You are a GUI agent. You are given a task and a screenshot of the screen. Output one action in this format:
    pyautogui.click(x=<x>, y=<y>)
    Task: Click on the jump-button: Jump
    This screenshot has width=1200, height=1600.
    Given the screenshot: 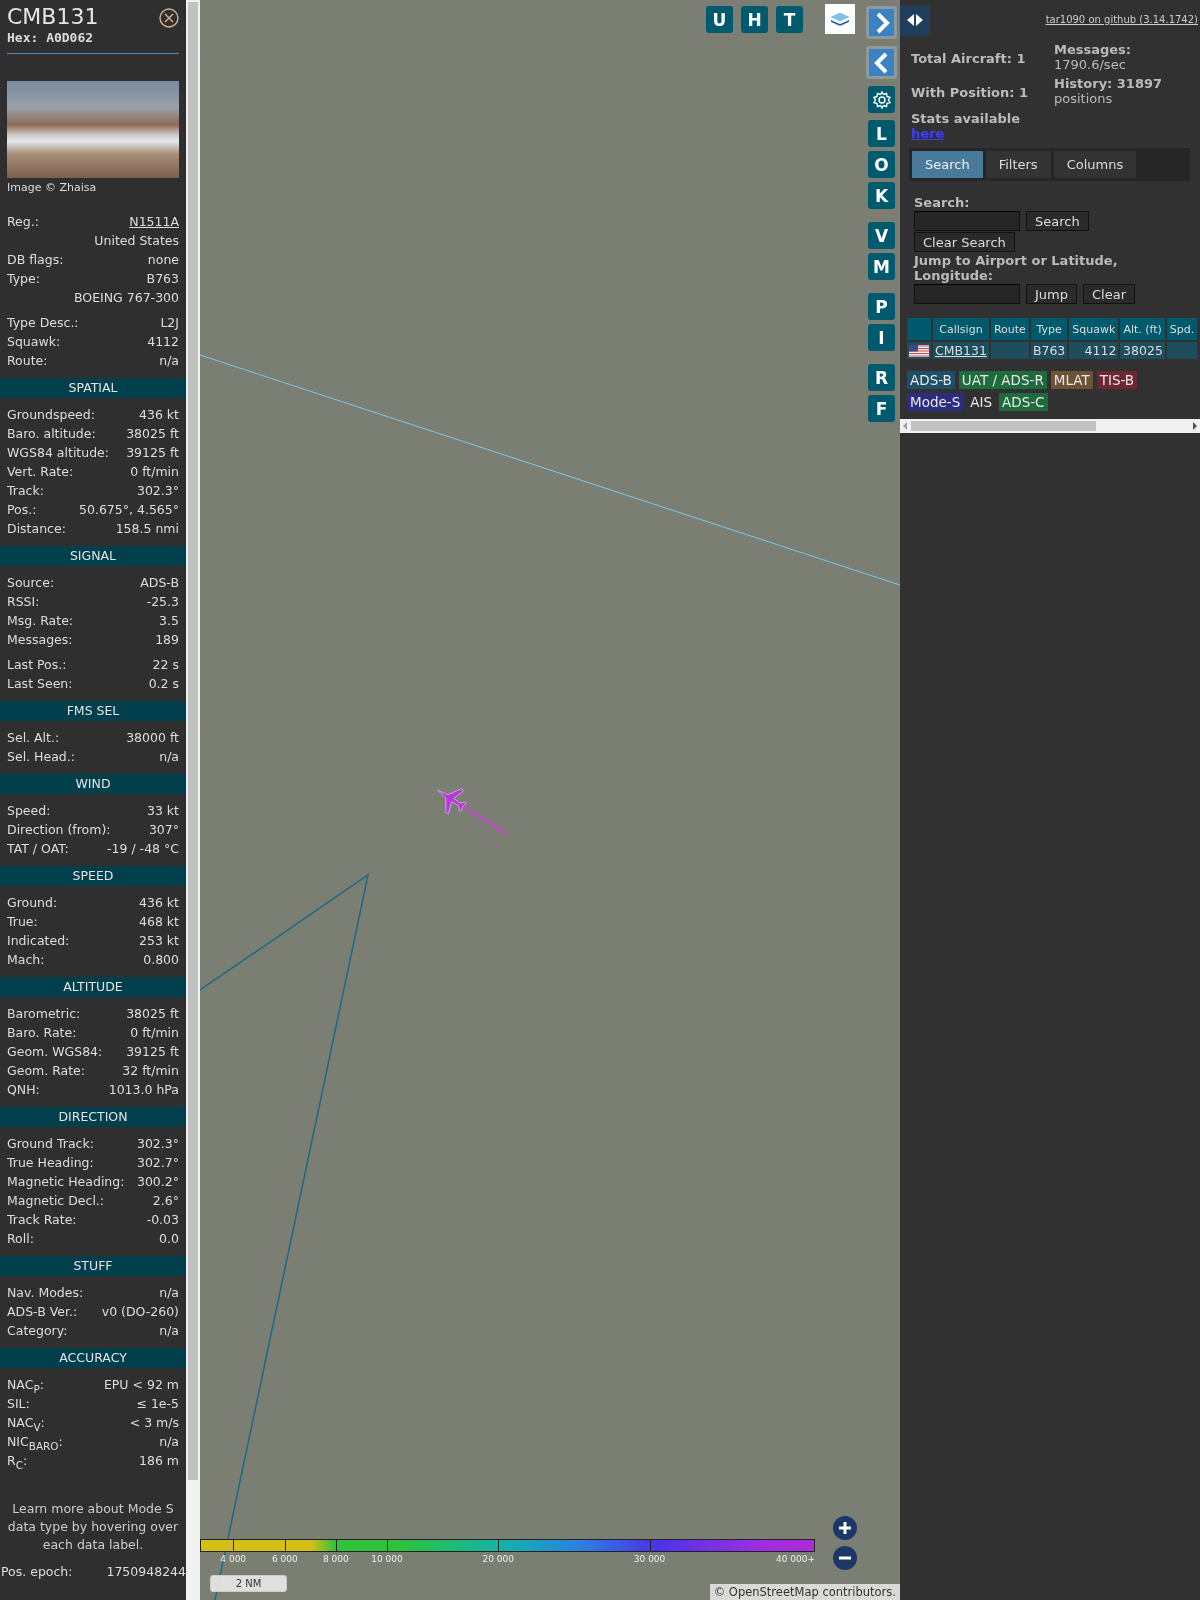 What is the action you would take?
    pyautogui.click(x=1051, y=294)
    